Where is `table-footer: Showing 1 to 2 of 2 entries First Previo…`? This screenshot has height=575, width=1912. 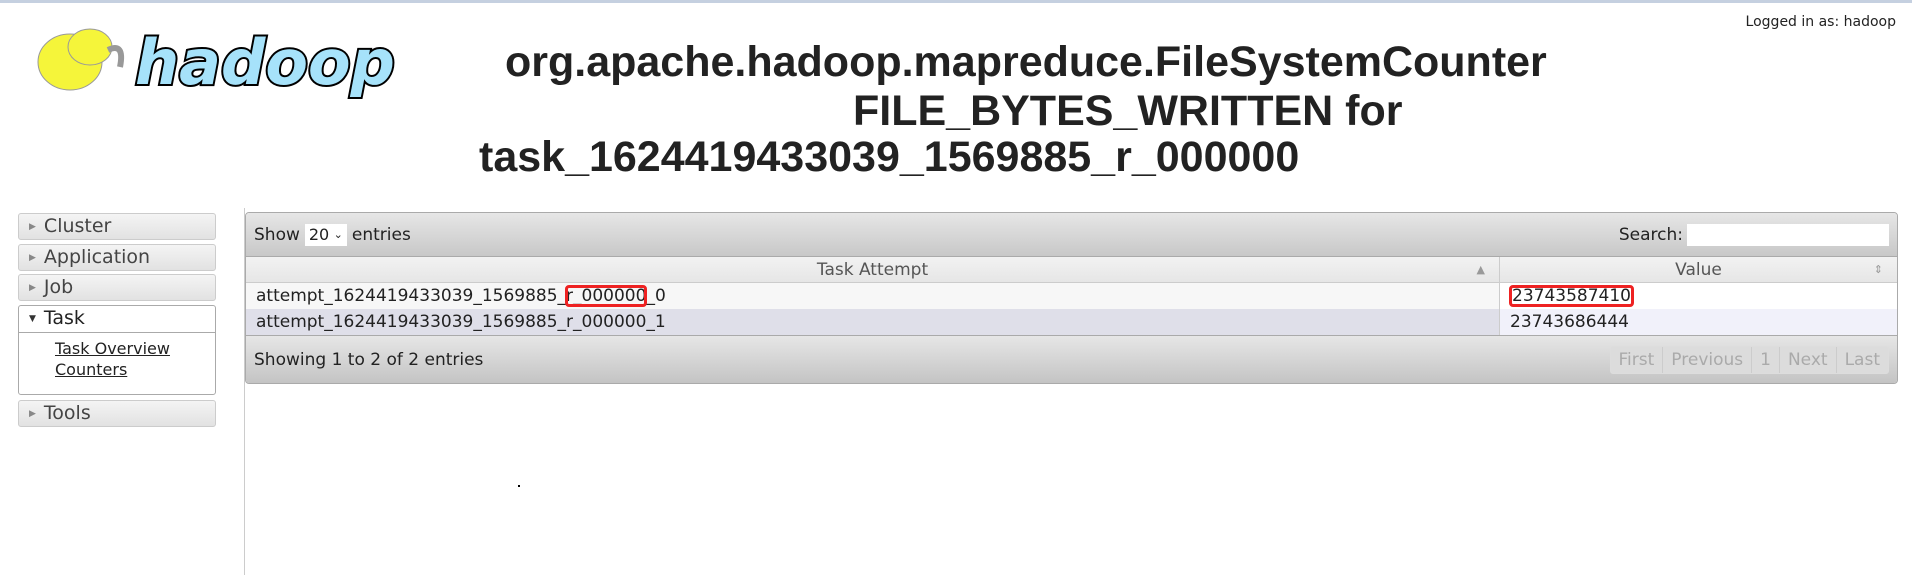
table-footer: Showing 1 to 2 of 2 entries First Previo… is located at coordinates (1071, 359).